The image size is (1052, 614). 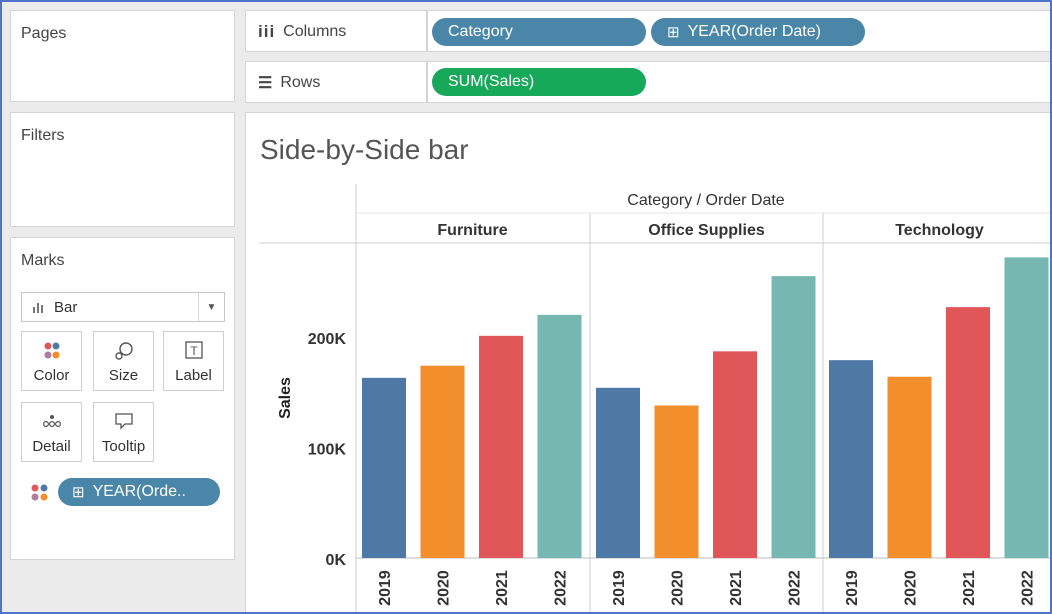 I want to click on category-header-label: Furniture, so click(x=472, y=230).